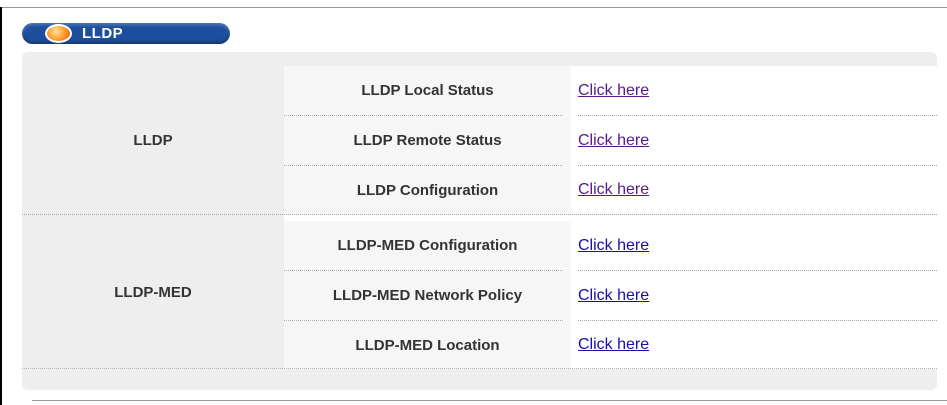 The image size is (947, 405). What do you see at coordinates (427, 295) in the screenshot?
I see `row-label: LLDP-MED Network Policy` at bounding box center [427, 295].